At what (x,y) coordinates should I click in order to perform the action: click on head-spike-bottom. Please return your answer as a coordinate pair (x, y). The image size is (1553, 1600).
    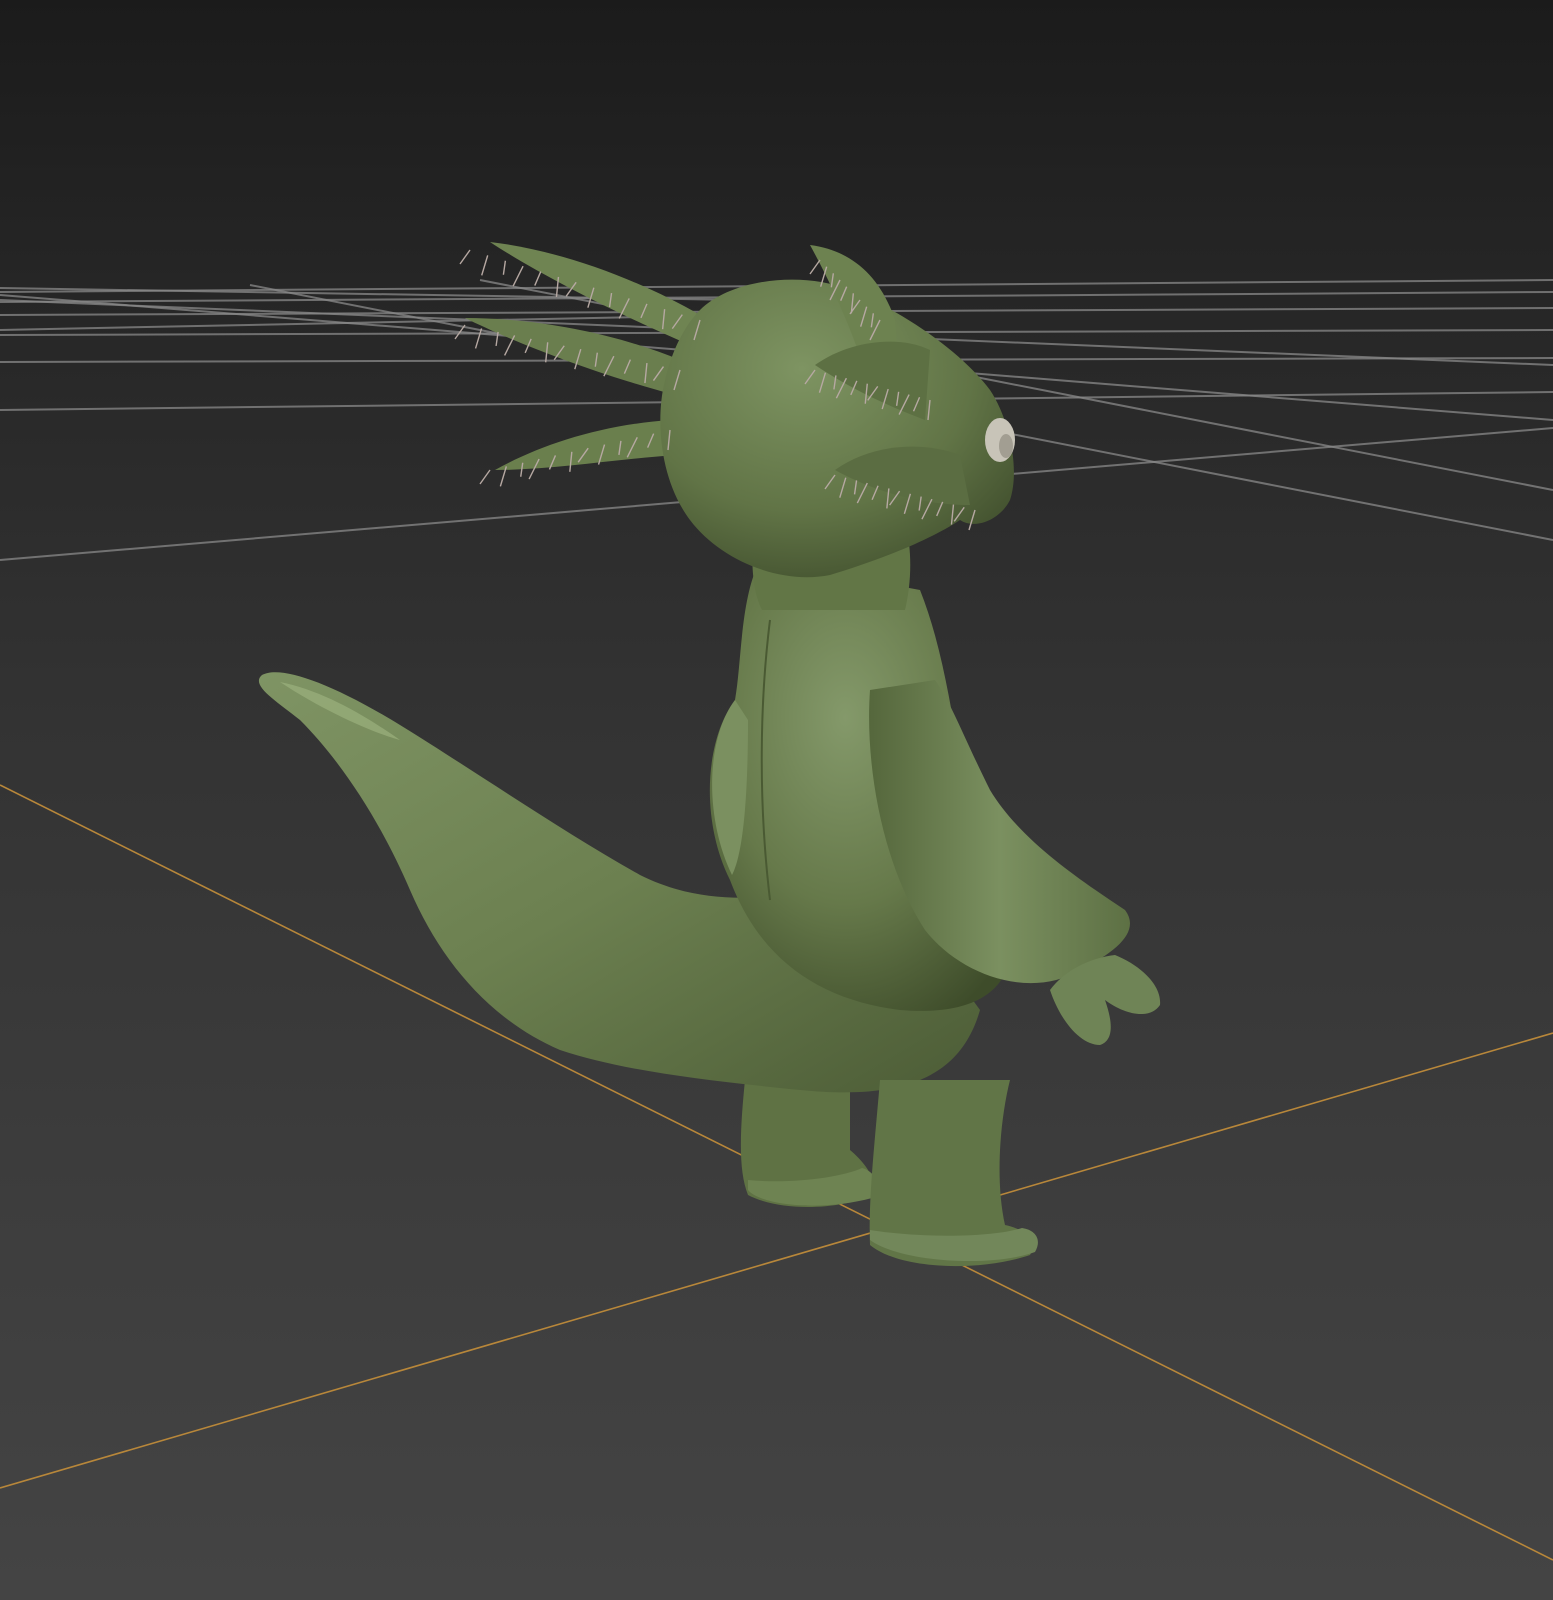
    Looking at the image, I should click on (585, 445).